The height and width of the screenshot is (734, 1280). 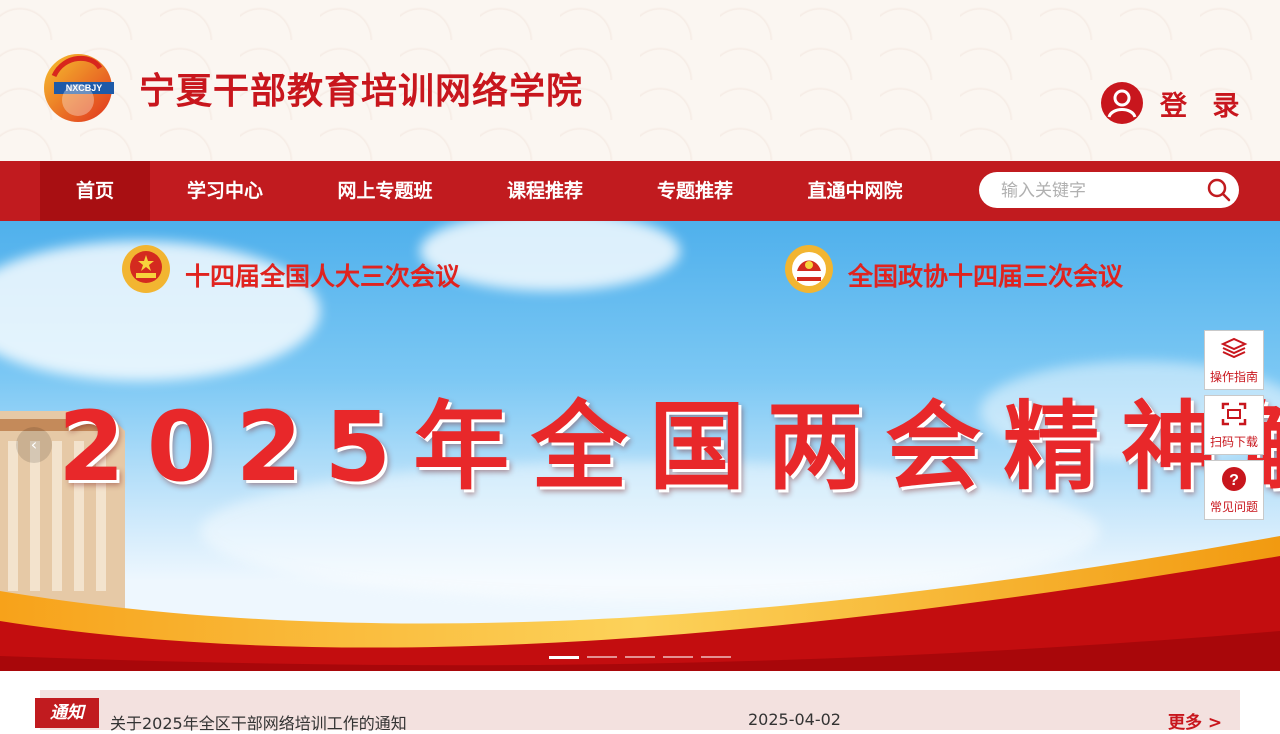 What do you see at coordinates (95, 191) in the screenshot?
I see `nav-item-home: 首页` at bounding box center [95, 191].